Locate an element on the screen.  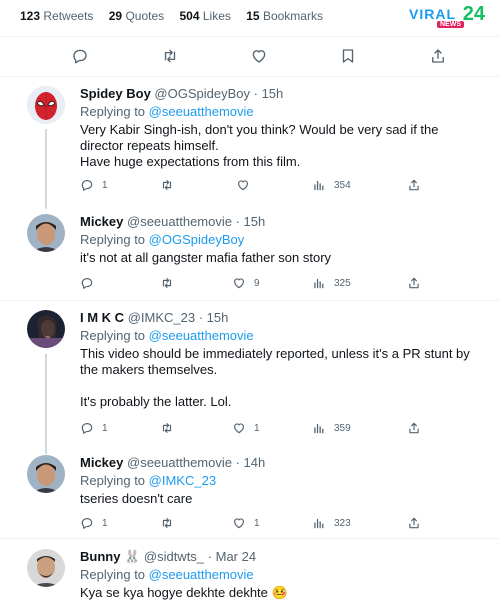
tweet-header: Mickey @seeuatthemovie · 15h is located at coordinates (282, 222).